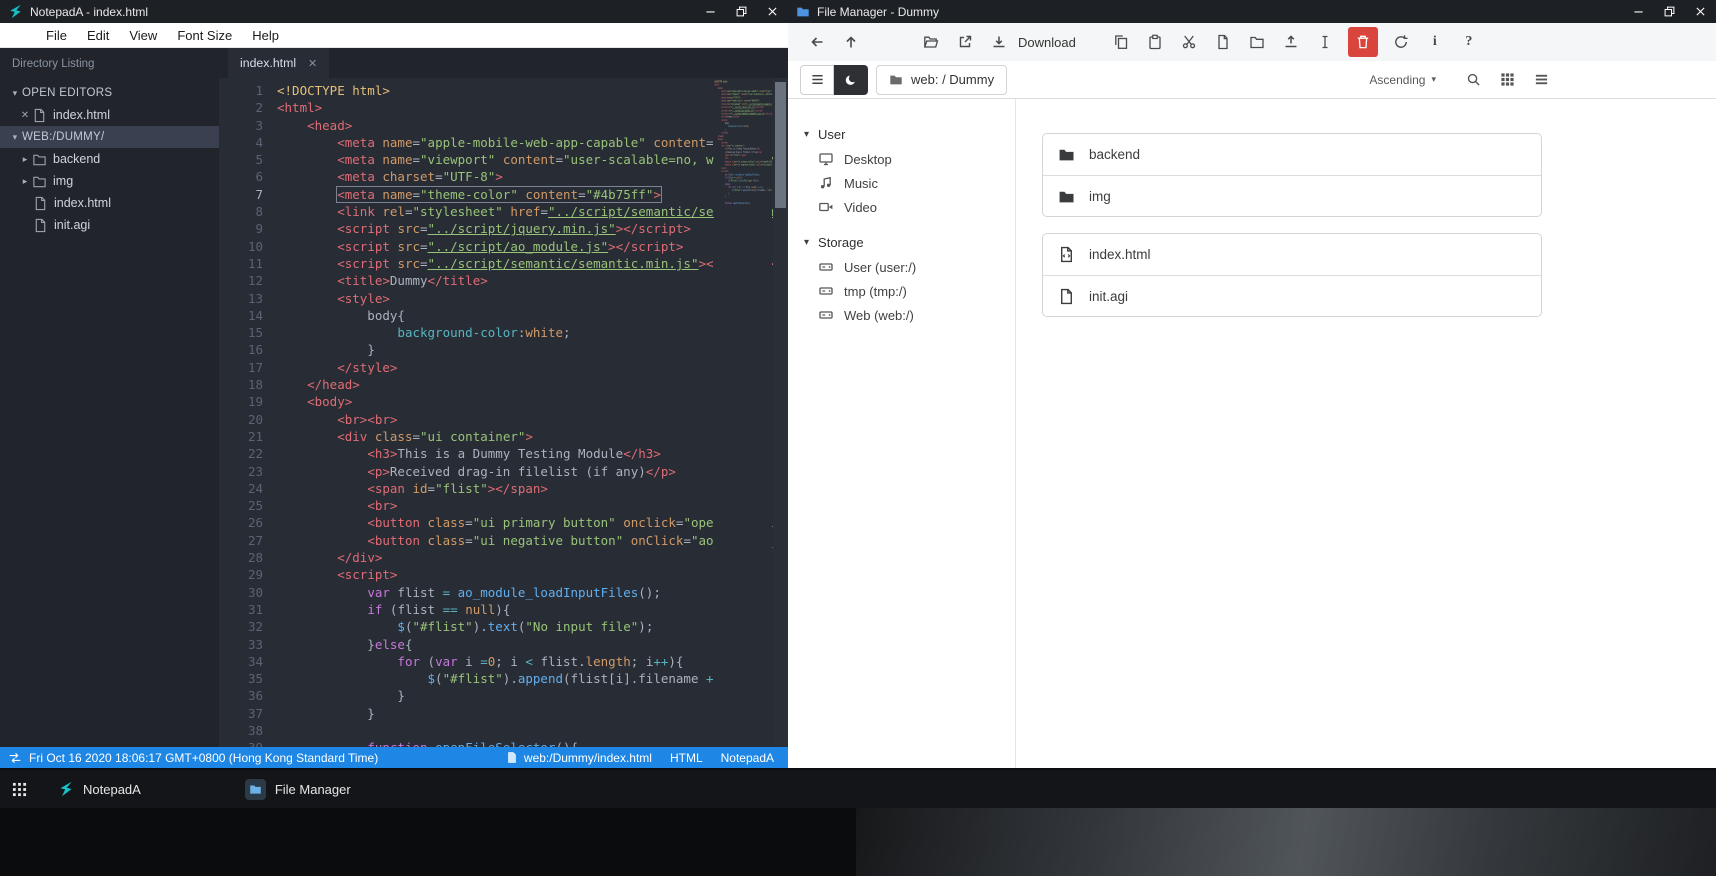 The width and height of the screenshot is (1716, 876). Describe the element at coordinates (587, 757) in the screenshot. I see `status-file-path: web:/Dummy/index.html` at that location.